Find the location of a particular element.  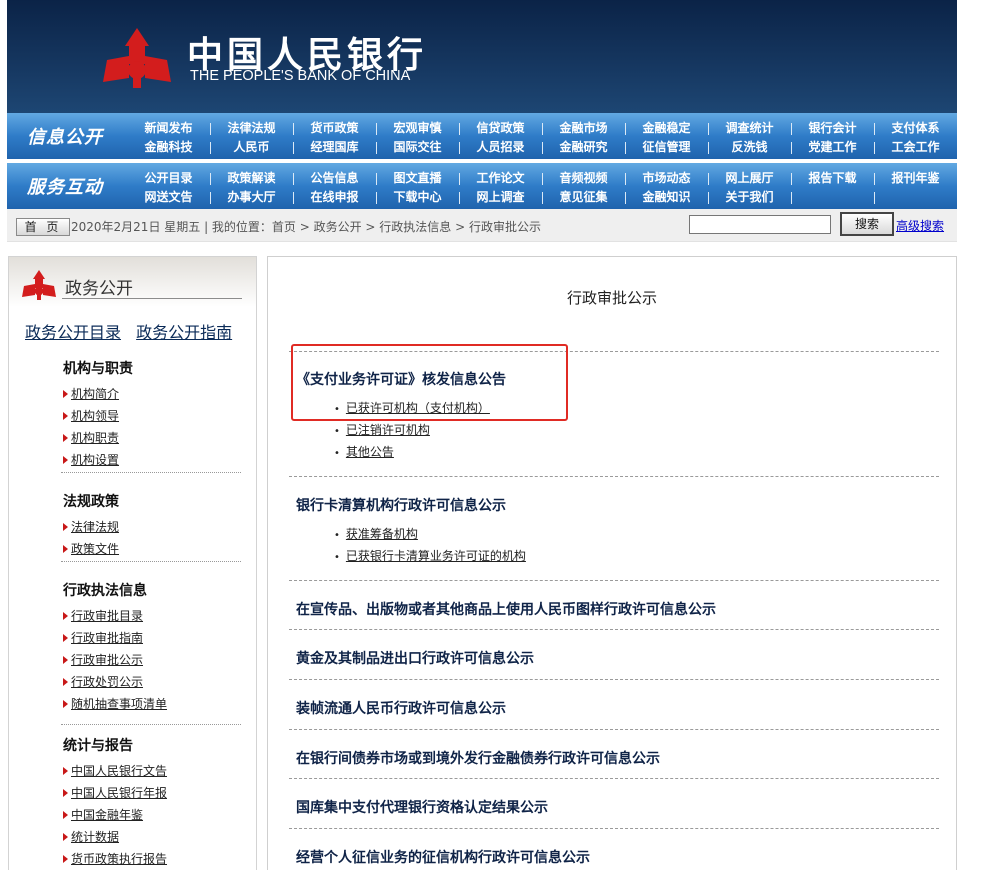

nav-item: 在线申报 is located at coordinates (334, 197).